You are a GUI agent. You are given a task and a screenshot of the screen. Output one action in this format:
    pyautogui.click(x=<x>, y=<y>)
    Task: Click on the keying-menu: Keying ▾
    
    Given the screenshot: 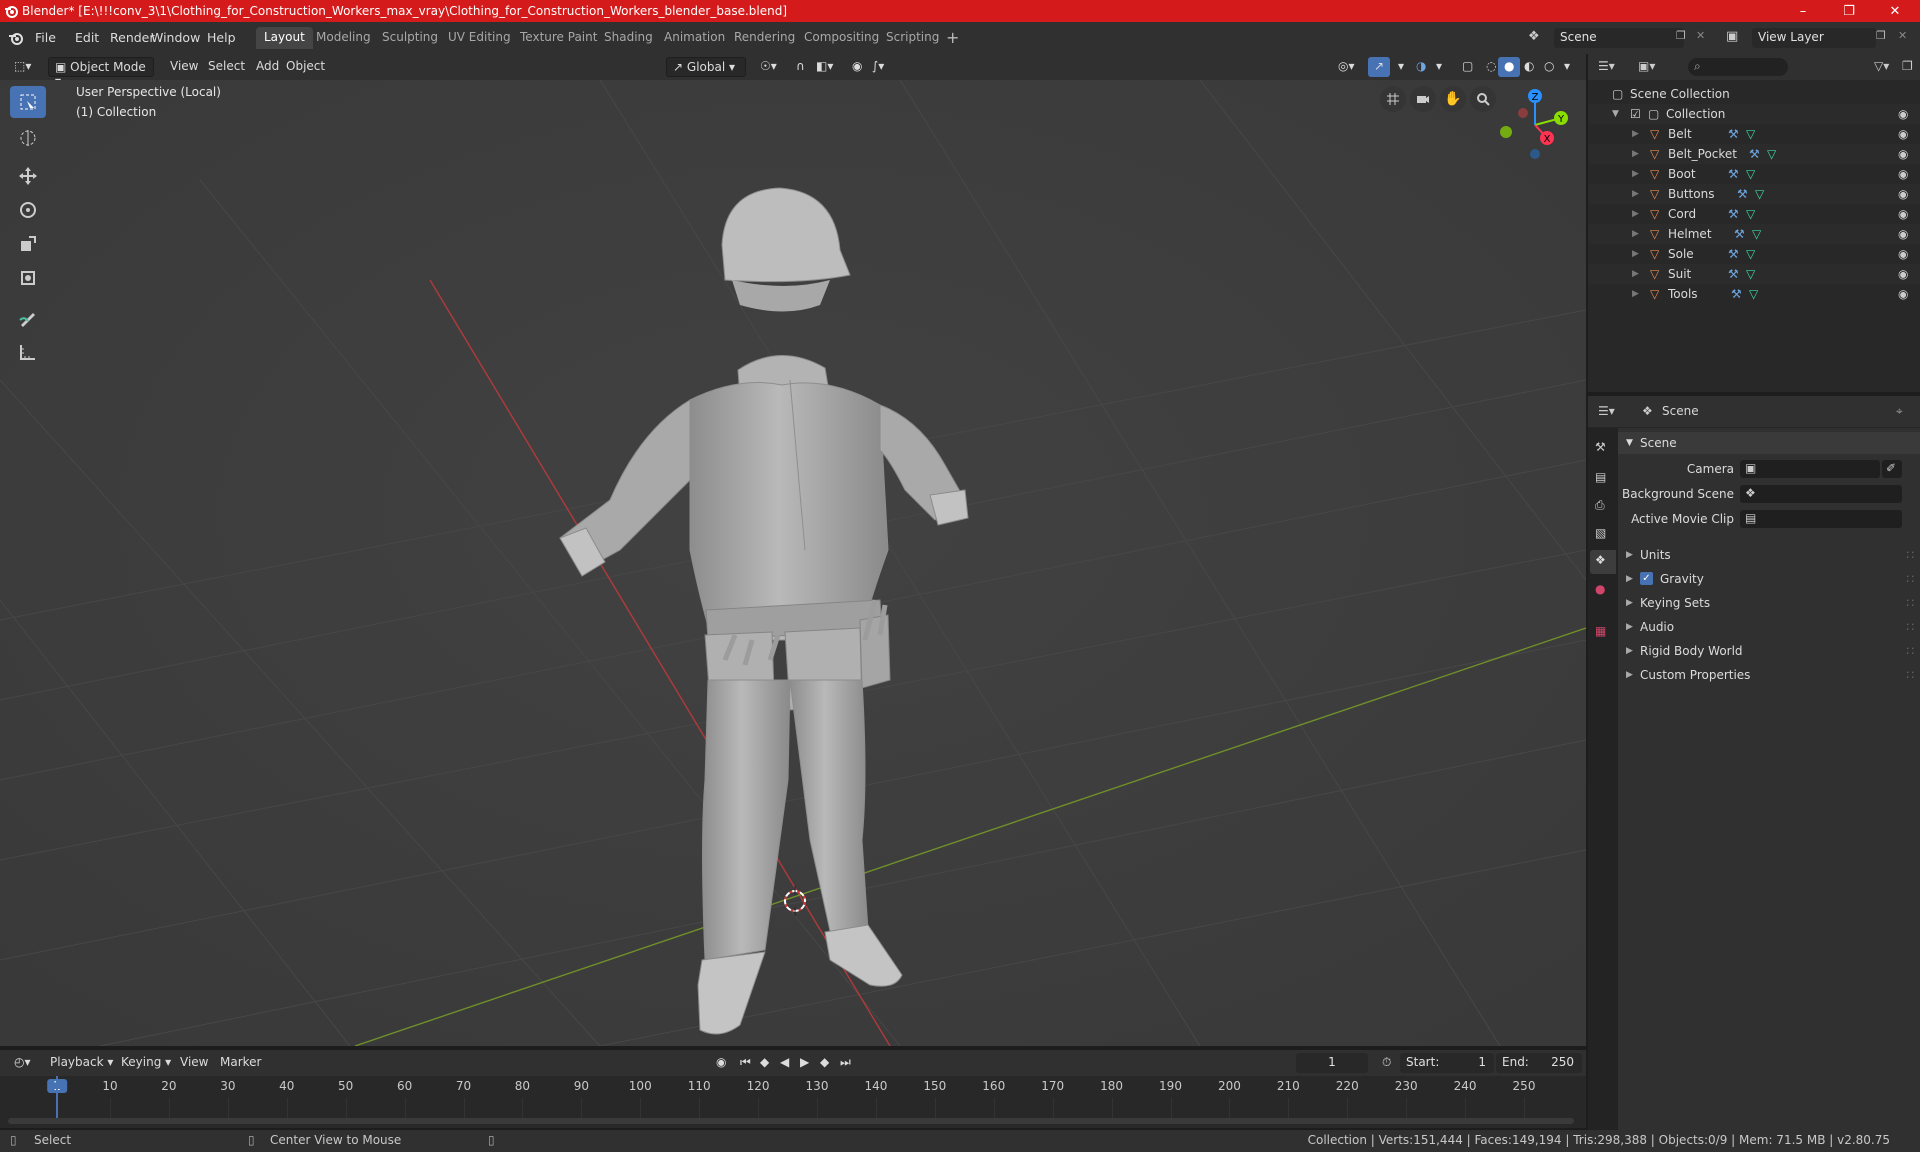 What is the action you would take?
    pyautogui.click(x=146, y=1063)
    